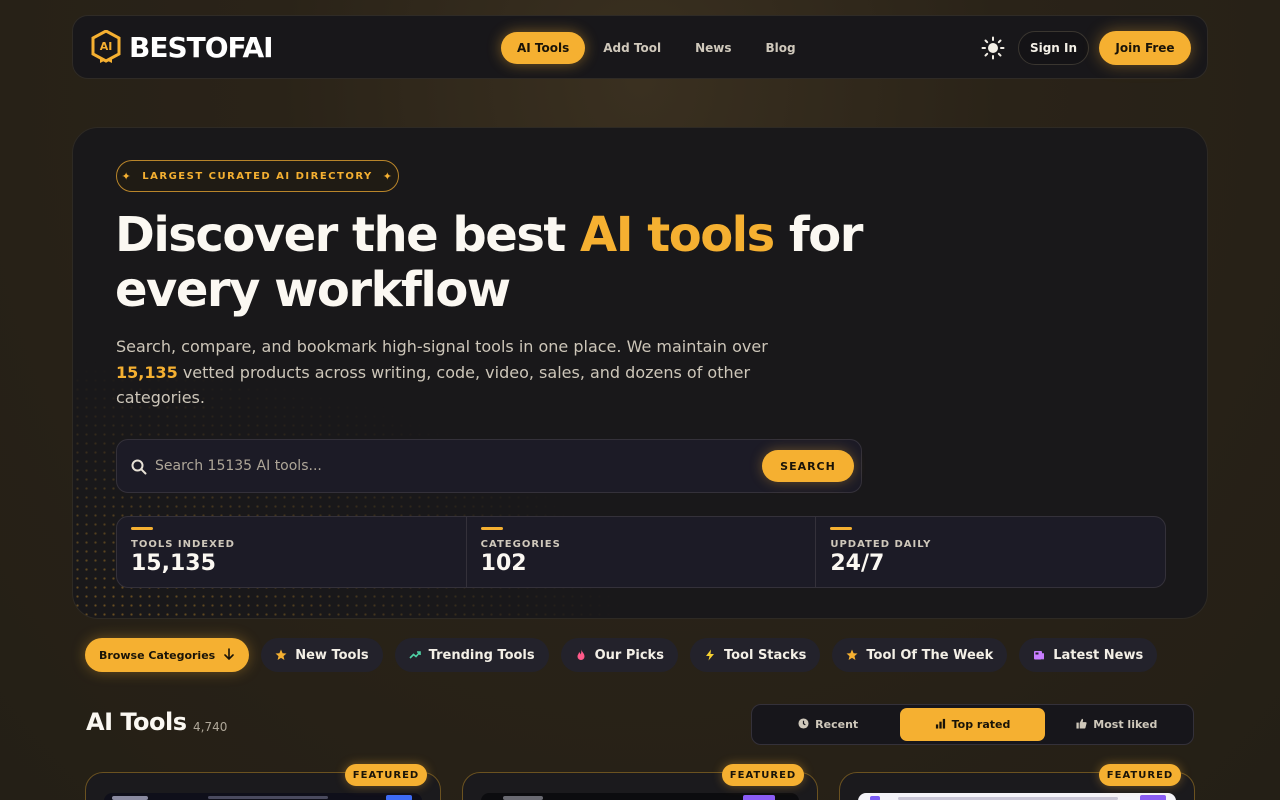 This screenshot has width=1280, height=800. Describe the element at coordinates (1125, 724) in the screenshot. I see `sort-label: Most liked` at that location.